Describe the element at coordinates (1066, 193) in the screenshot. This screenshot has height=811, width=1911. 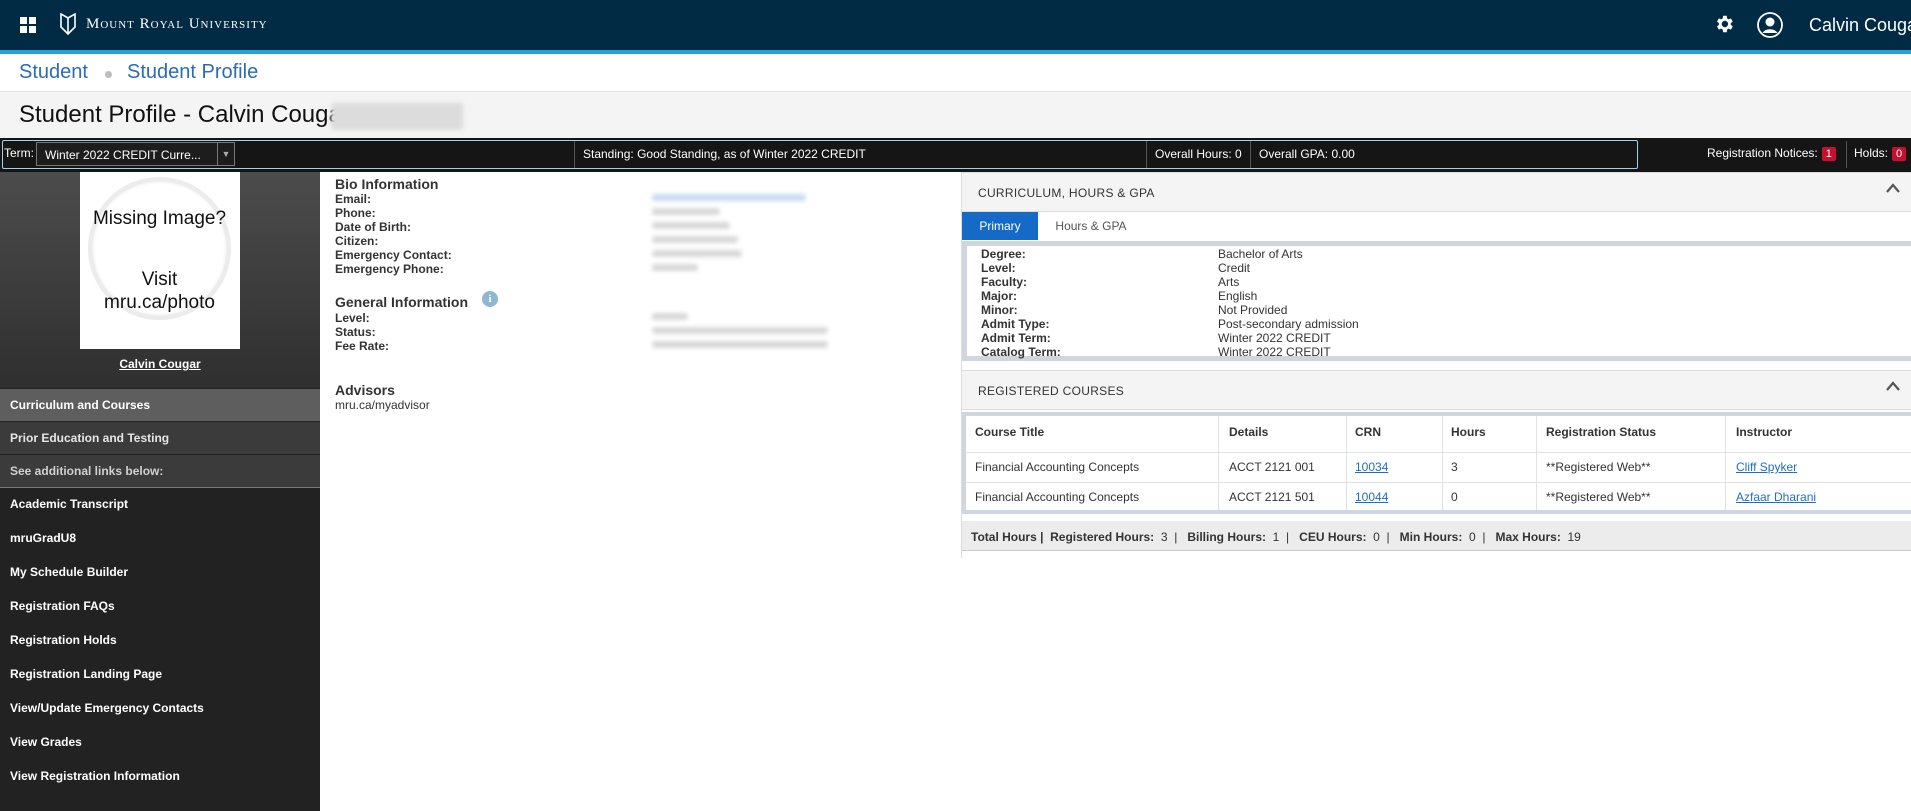
I see `curriculum-heading: CURRICULUM, HOURS & GPA` at that location.